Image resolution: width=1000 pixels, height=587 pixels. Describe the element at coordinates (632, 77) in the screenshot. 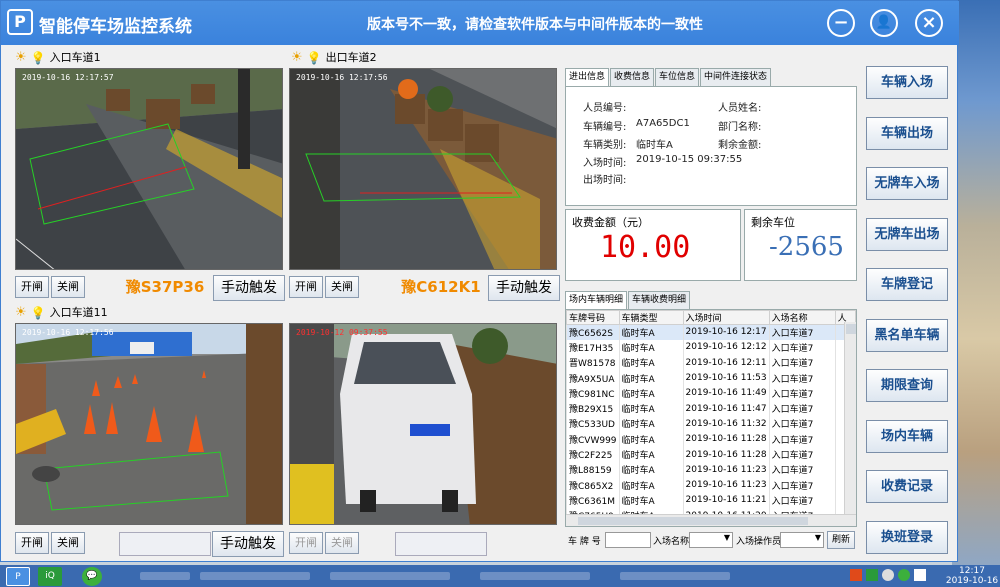

I see `tab-fee-info: 收费信息` at that location.